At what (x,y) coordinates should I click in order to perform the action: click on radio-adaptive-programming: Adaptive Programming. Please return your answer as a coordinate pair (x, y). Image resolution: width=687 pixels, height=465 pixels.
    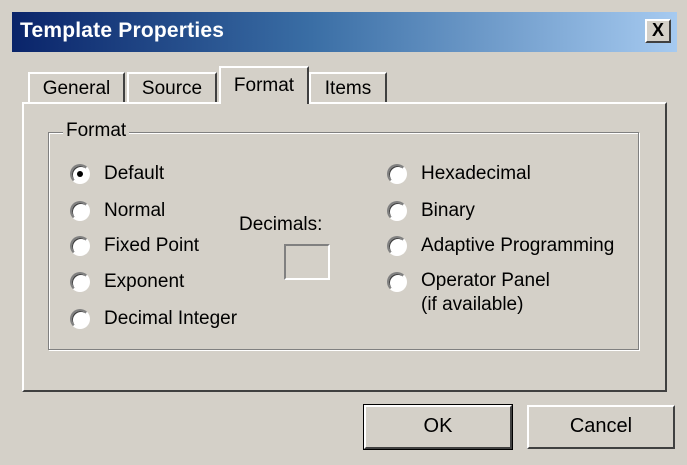
    Looking at the image, I should click on (500, 246).